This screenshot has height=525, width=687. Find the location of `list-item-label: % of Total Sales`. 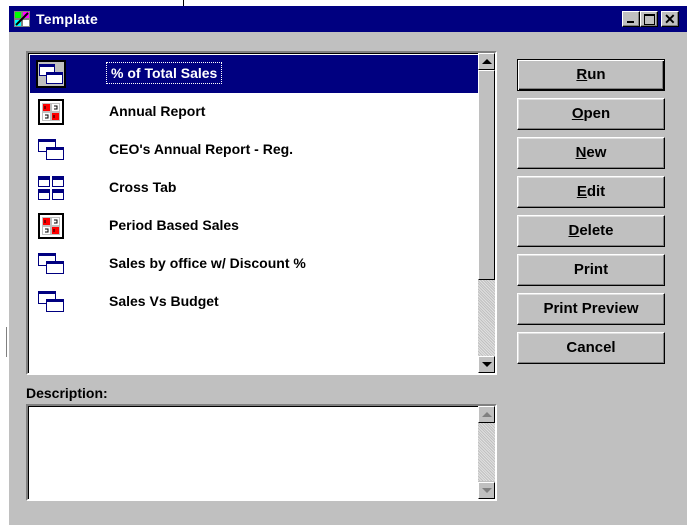

list-item-label: % of Total Sales is located at coordinates (164, 73).